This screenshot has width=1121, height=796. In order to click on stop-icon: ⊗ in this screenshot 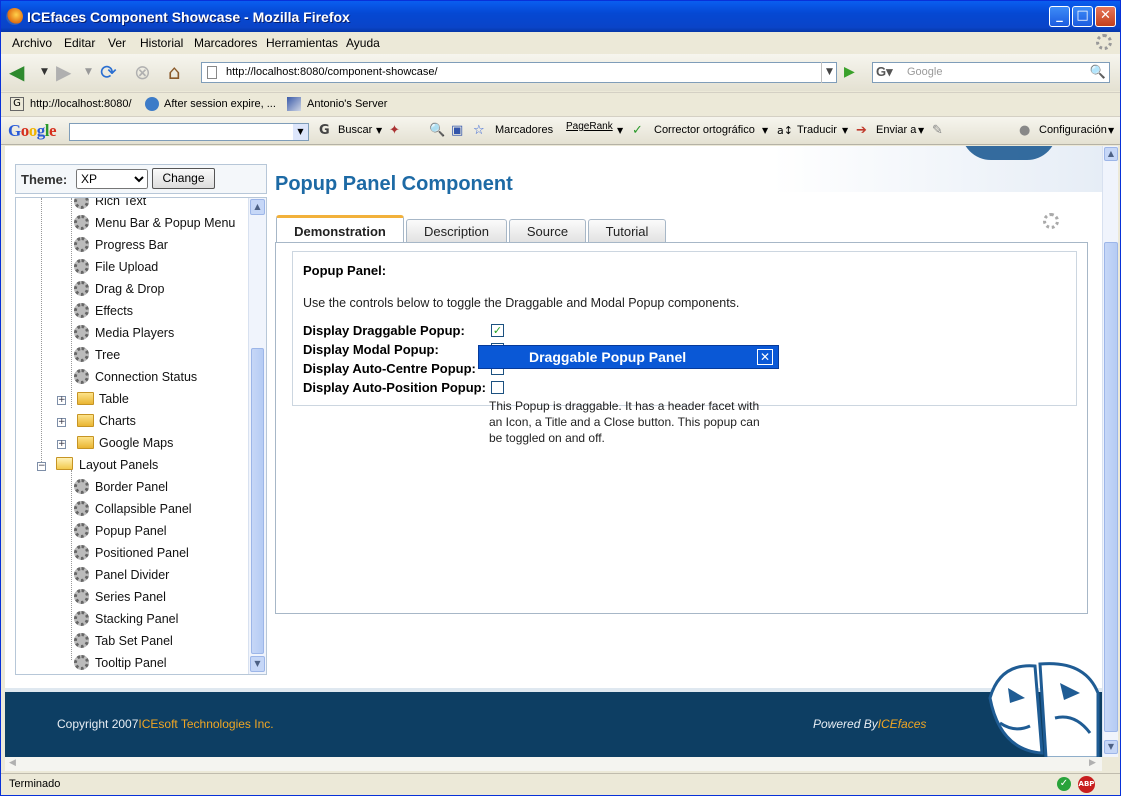, I will do `click(142, 72)`.